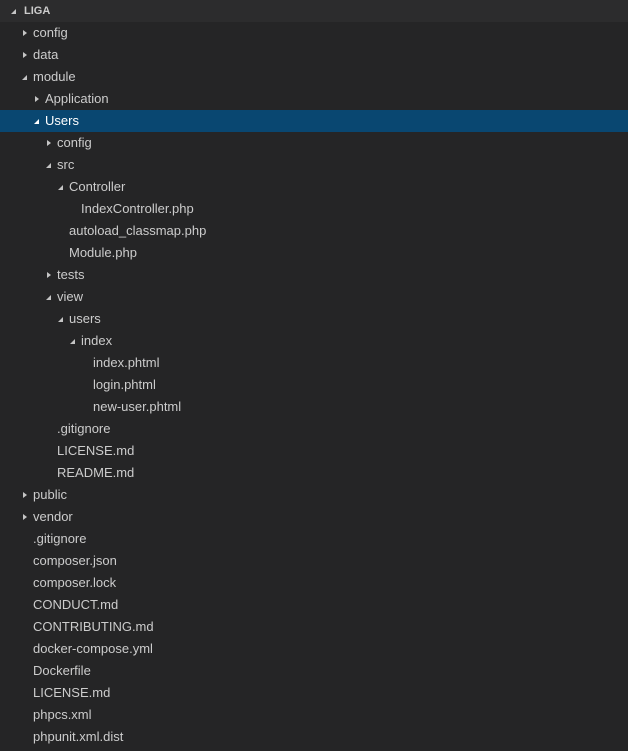 This screenshot has width=628, height=751. What do you see at coordinates (314, 11) in the screenshot?
I see `explorer-section-header: LIGA` at bounding box center [314, 11].